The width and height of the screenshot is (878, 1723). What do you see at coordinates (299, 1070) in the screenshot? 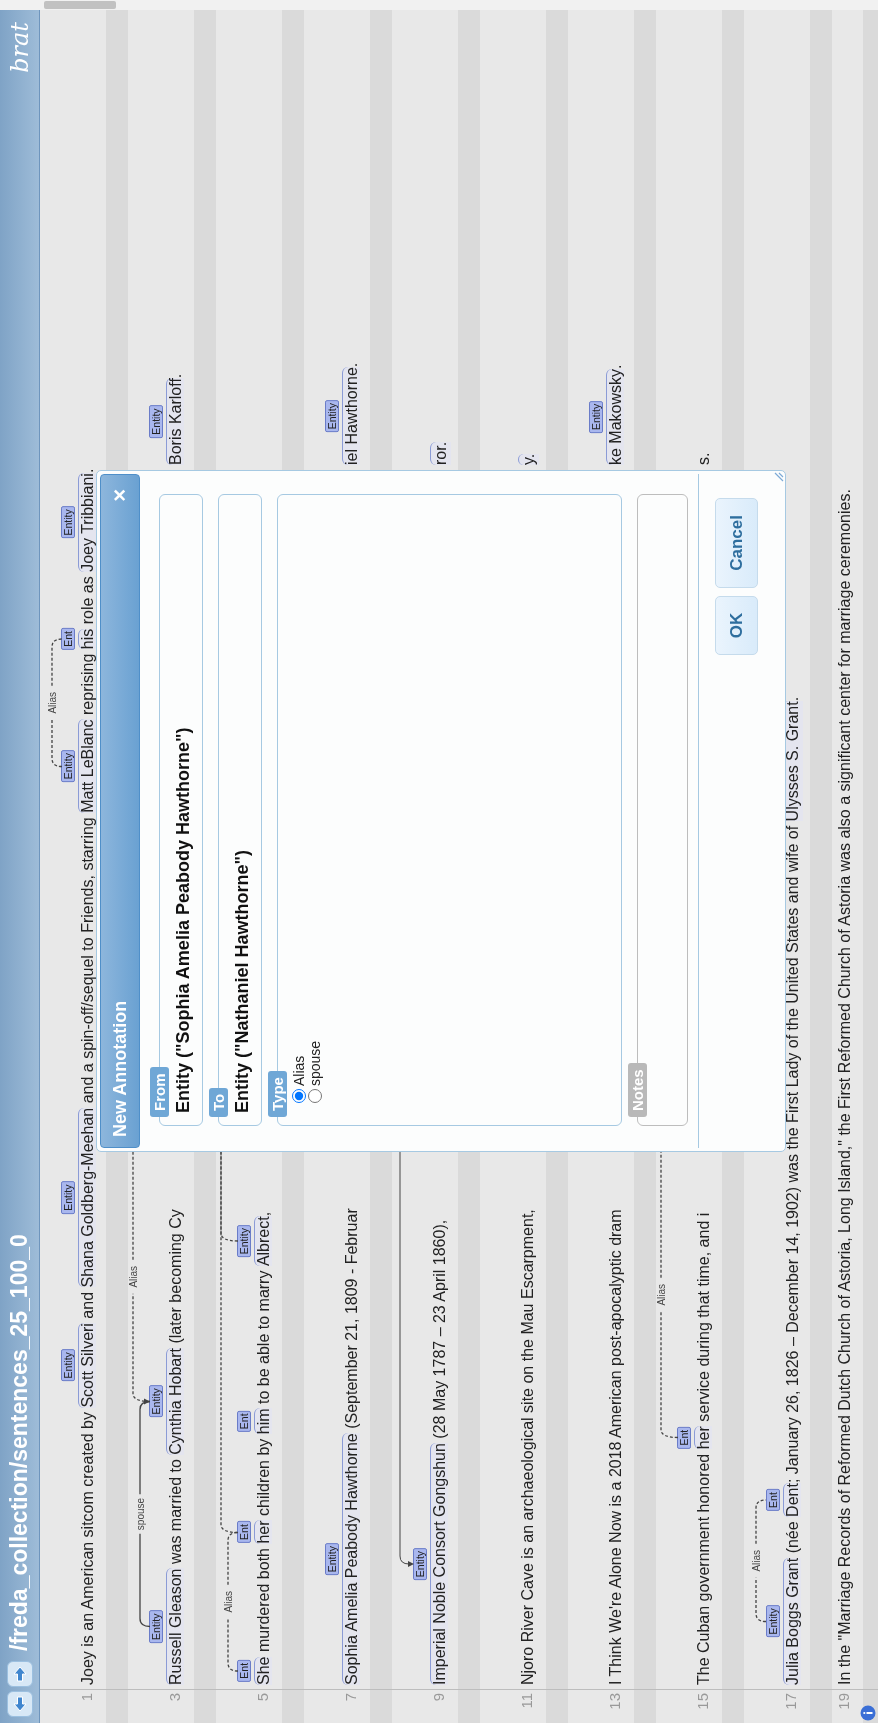
I see `radio-label: Alias` at bounding box center [299, 1070].